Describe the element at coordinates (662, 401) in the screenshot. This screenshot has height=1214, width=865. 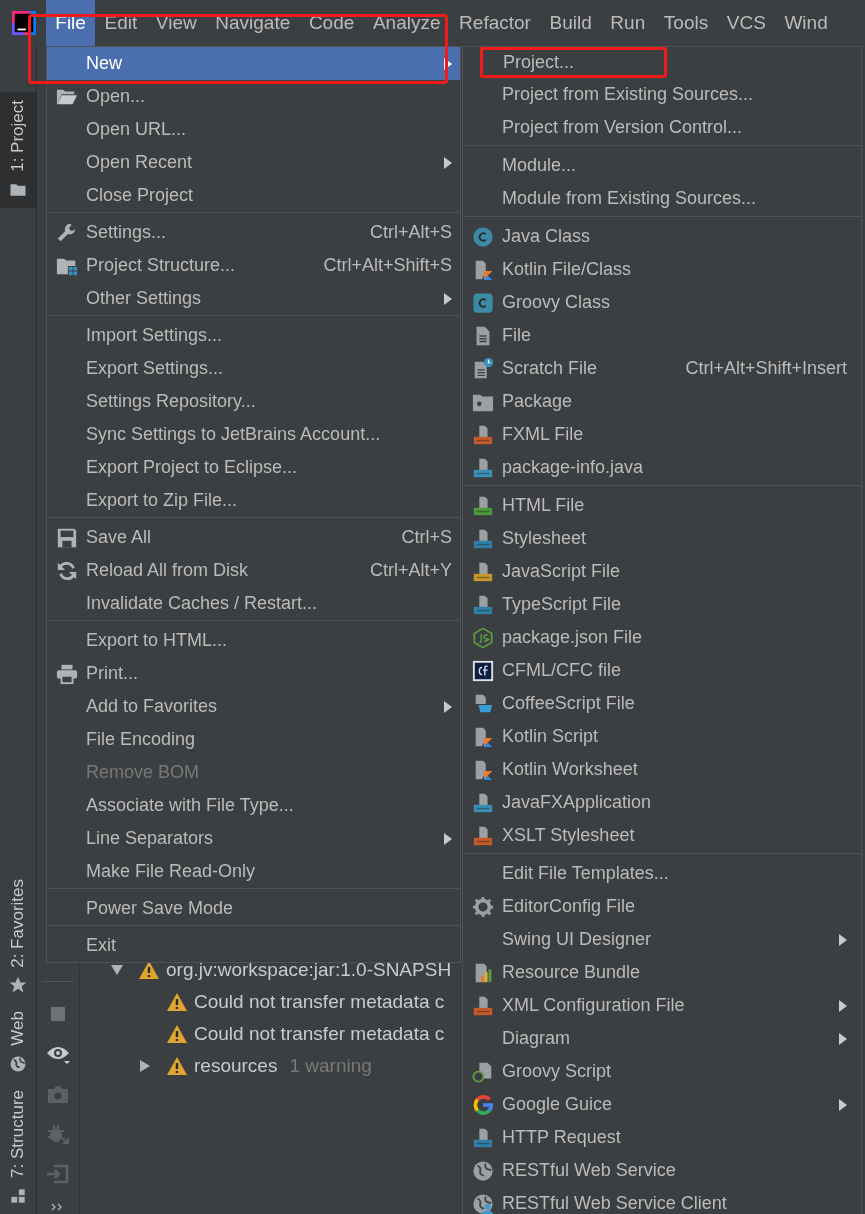
I see `menu-item: Package` at that location.